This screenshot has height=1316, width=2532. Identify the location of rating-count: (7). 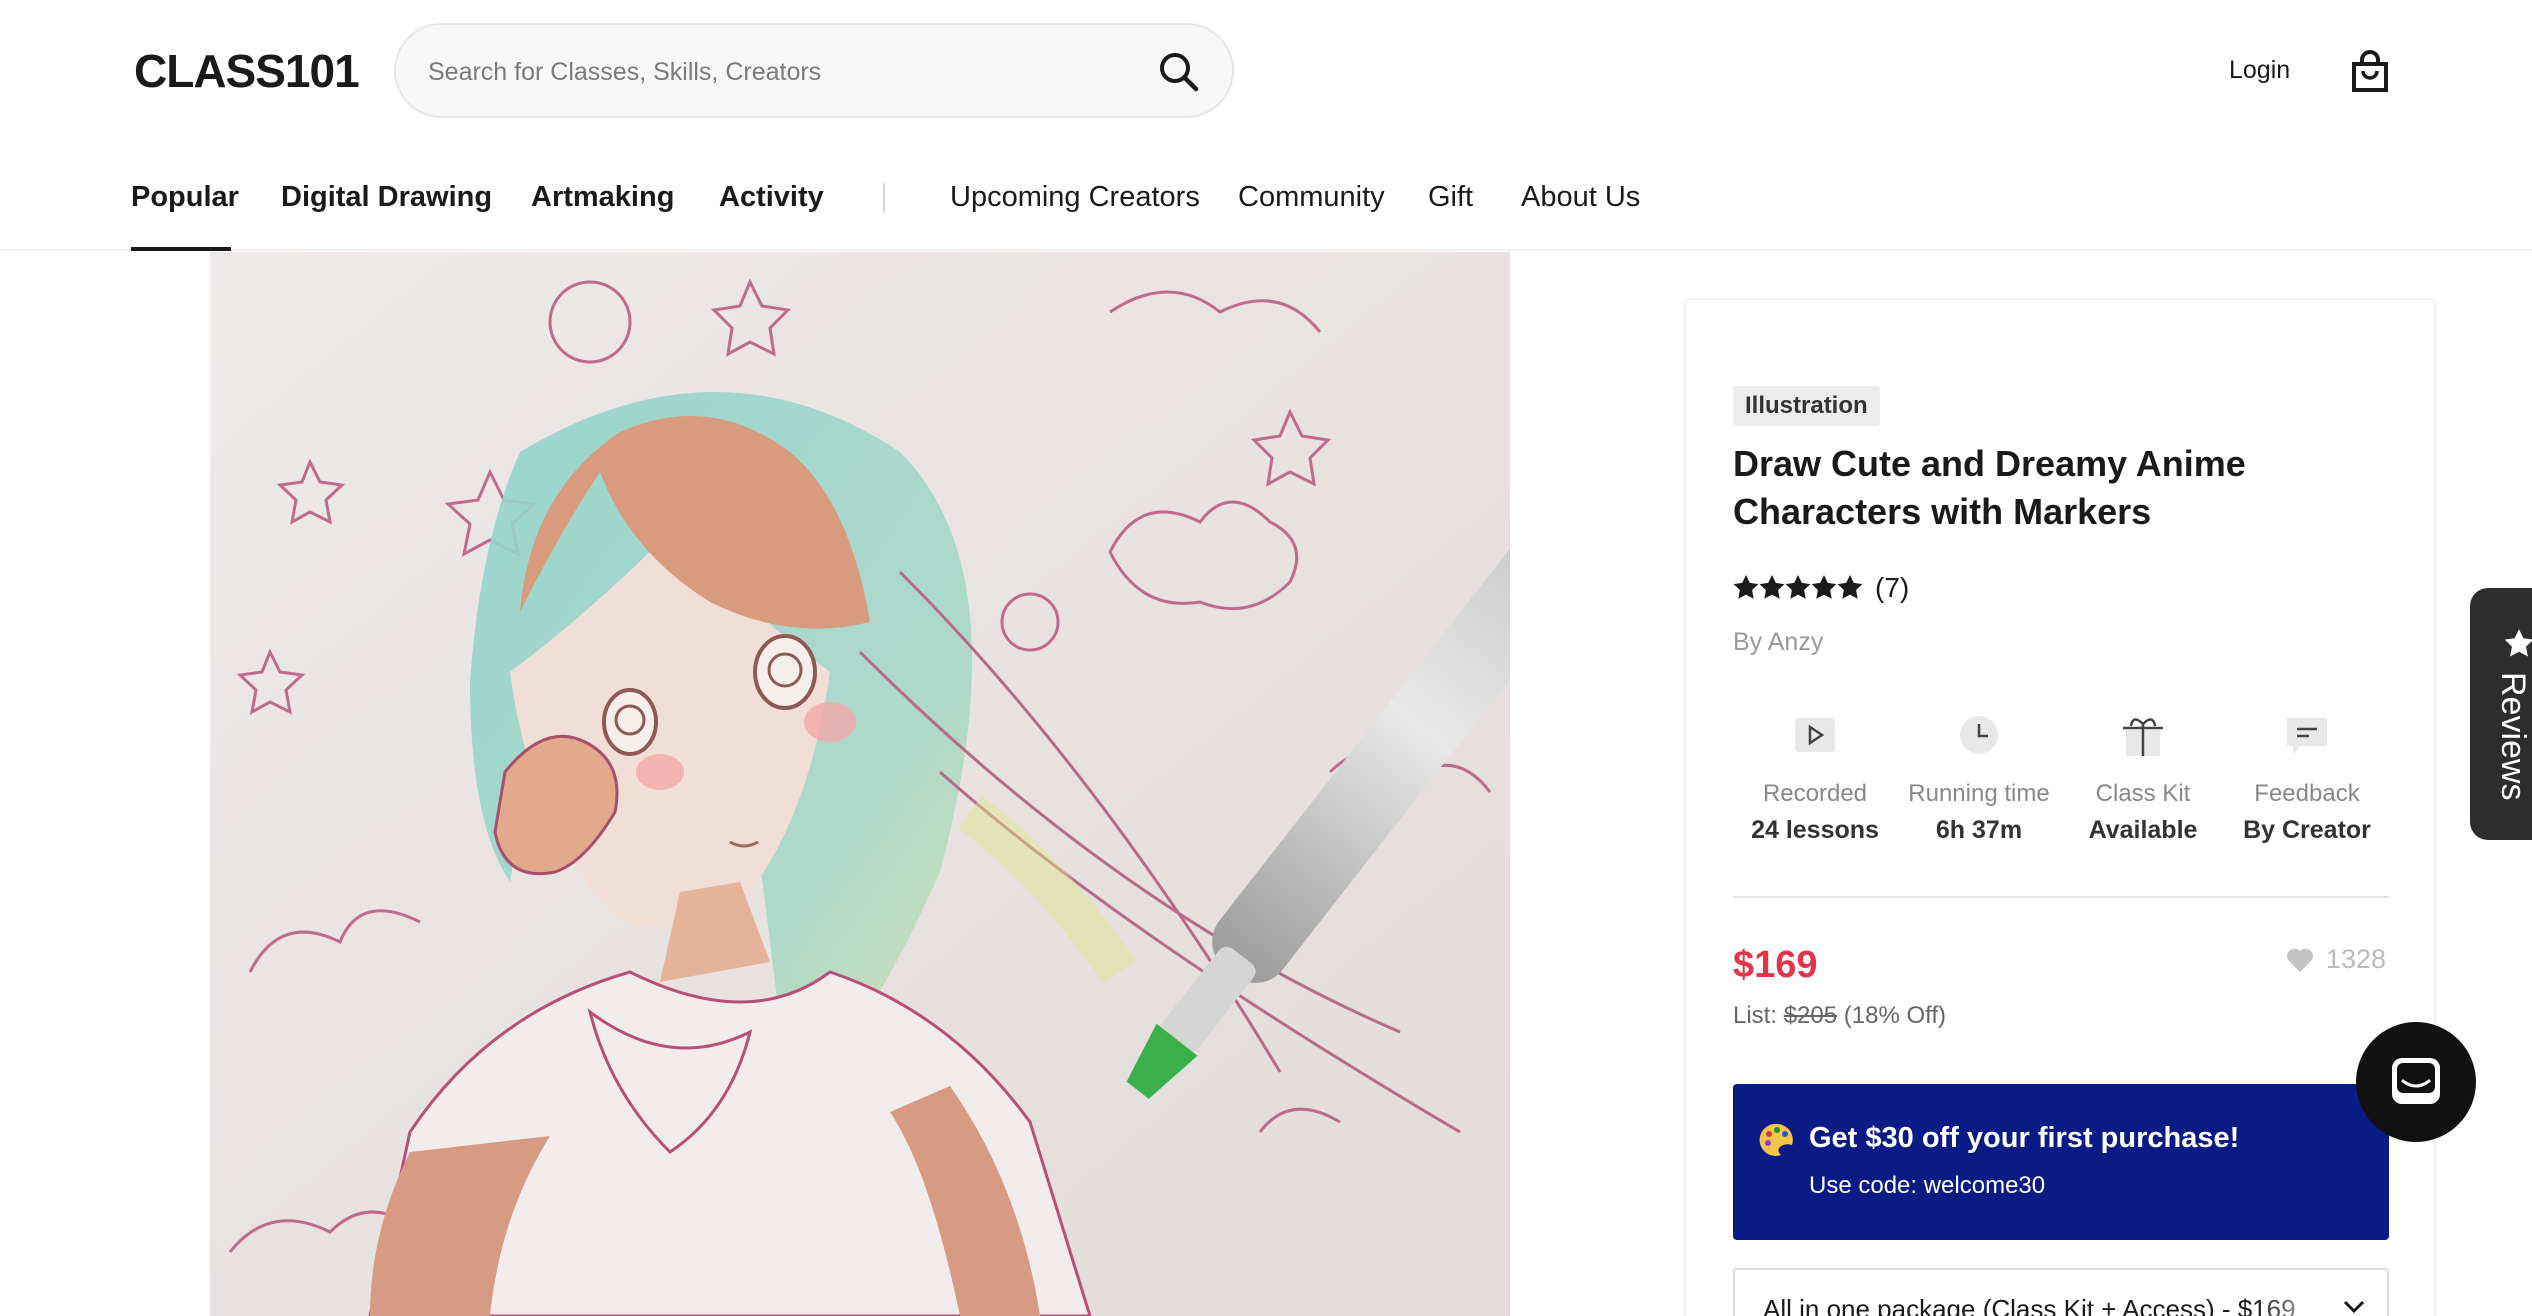
(1892, 587).